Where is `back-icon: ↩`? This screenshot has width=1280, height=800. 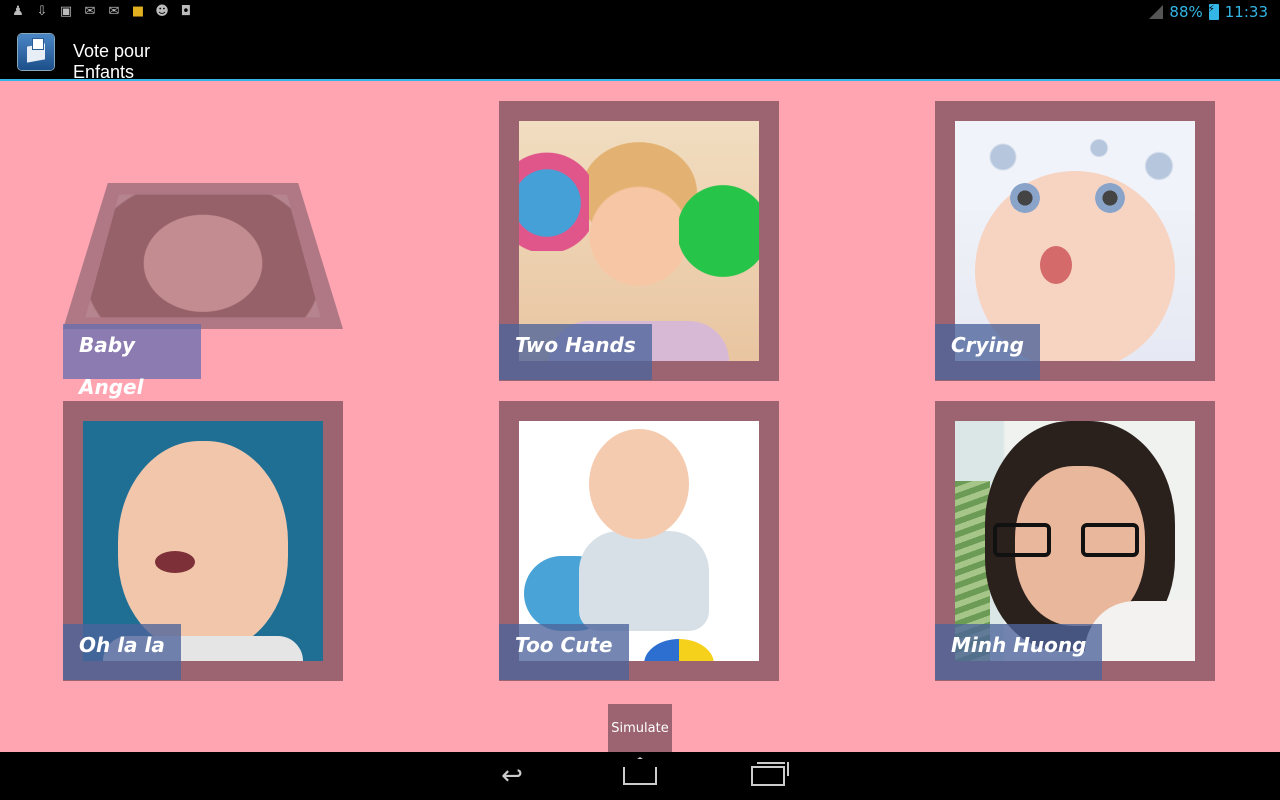 back-icon: ↩ is located at coordinates (512, 776).